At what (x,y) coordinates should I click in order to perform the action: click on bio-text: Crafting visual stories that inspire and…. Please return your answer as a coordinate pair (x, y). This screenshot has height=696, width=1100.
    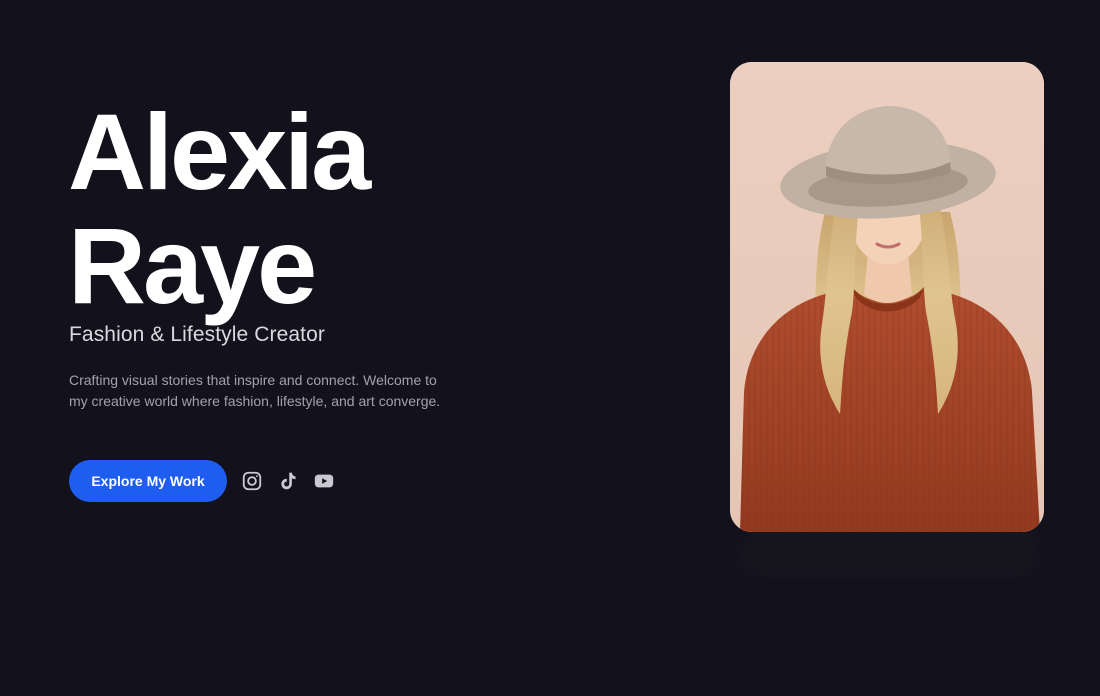
    Looking at the image, I should click on (255, 390).